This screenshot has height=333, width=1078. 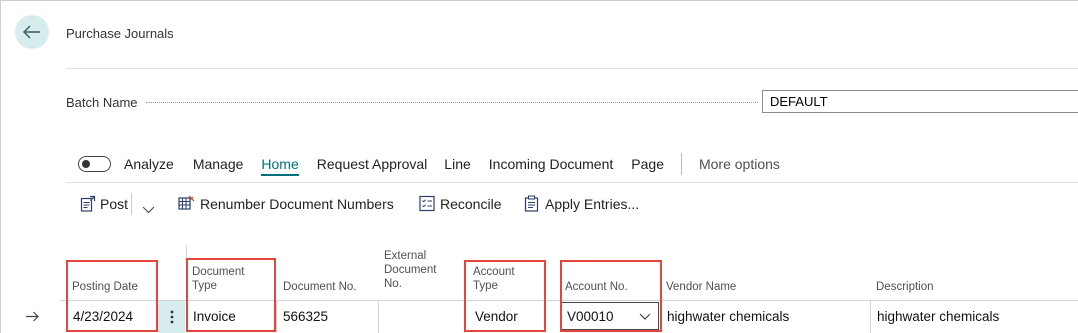 What do you see at coordinates (186, 202) in the screenshot?
I see `renumber-icon` at bounding box center [186, 202].